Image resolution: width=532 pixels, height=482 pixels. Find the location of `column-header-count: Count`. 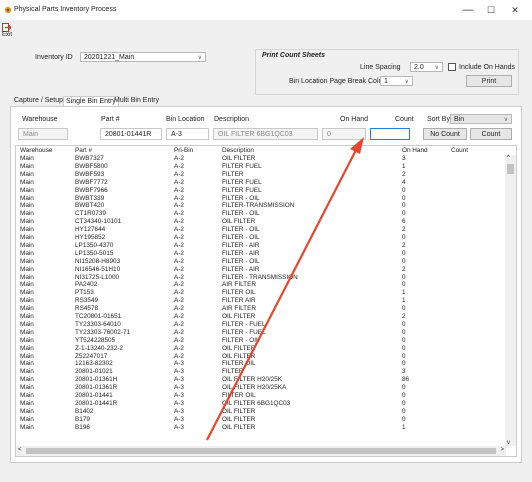

column-header-count: Count is located at coordinates (459, 150).